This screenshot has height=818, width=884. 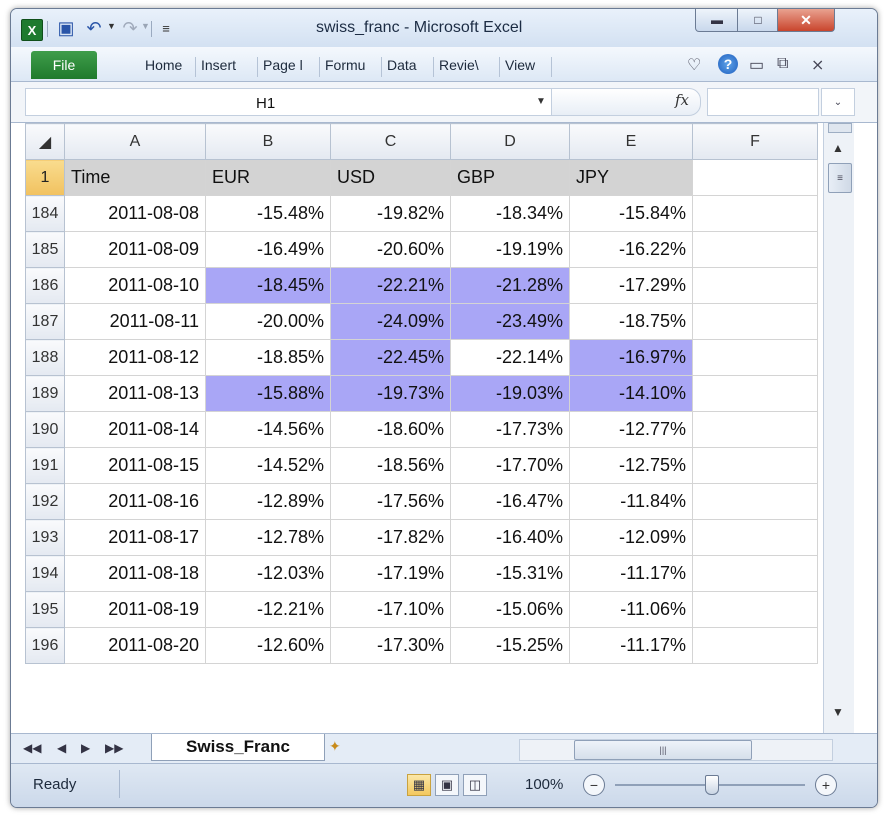 I want to click on cell: 2011-08-09, so click(x=135, y=249).